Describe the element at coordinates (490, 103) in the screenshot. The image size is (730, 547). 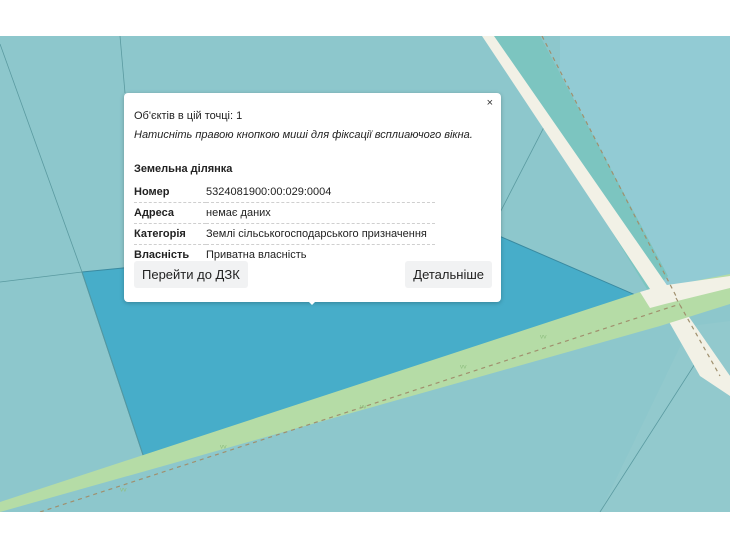
I see `close-popup-button: ×` at that location.